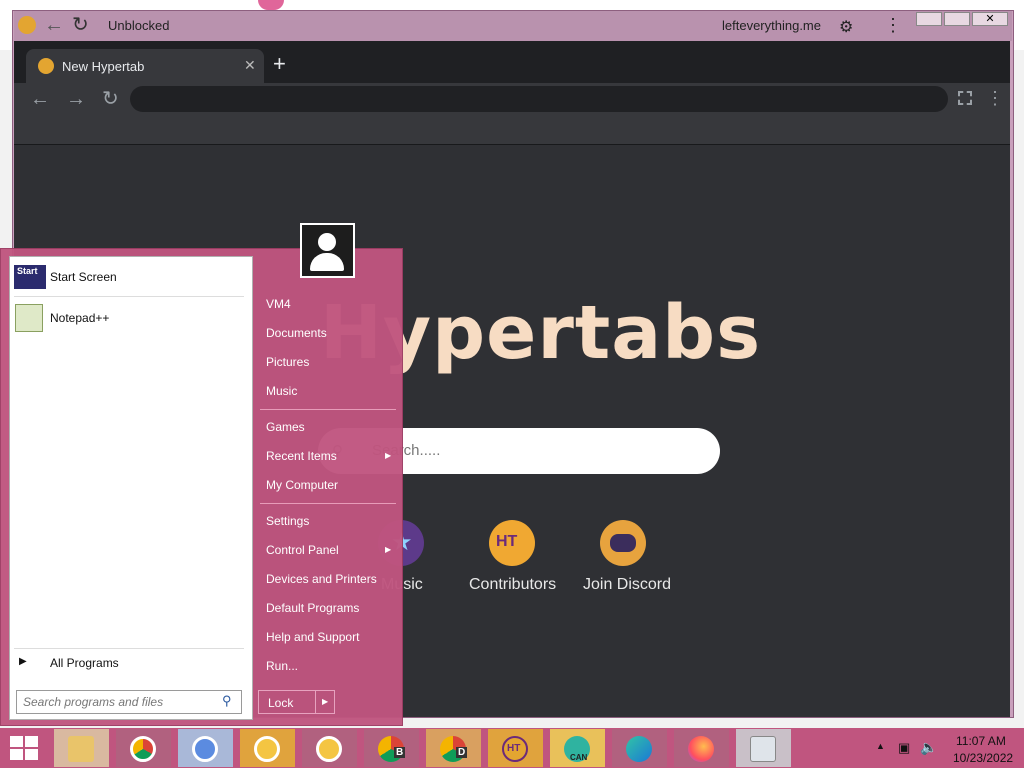 The height and width of the screenshot is (768, 1024). I want to click on chrome-lock-icon, so click(267, 749).